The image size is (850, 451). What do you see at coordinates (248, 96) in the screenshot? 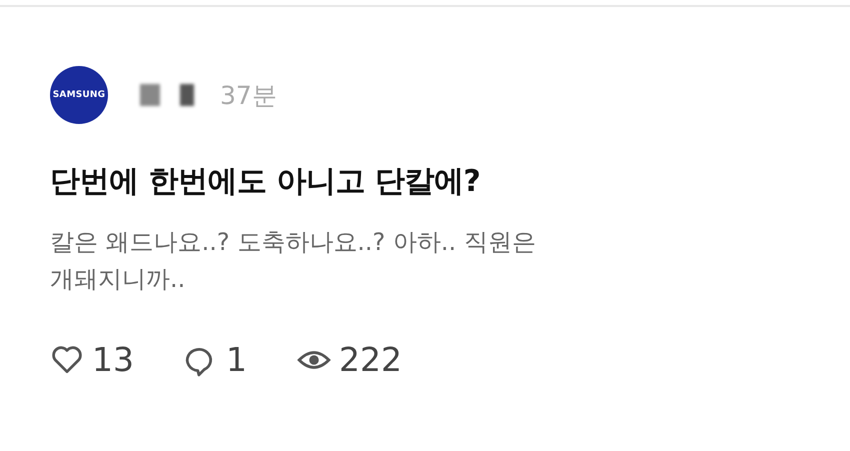
I see `post-time: 37분` at bounding box center [248, 96].